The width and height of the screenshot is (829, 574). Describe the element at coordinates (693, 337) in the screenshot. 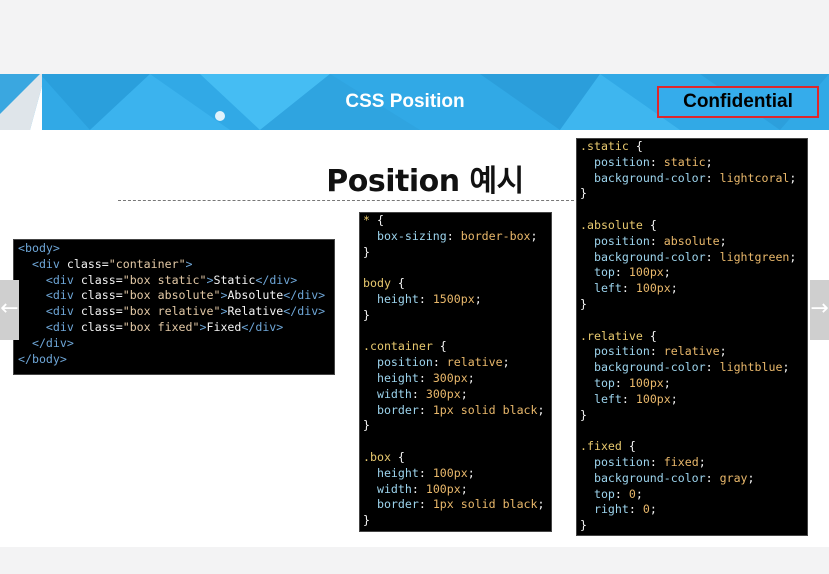

I see `code-line: .relative {` at that location.